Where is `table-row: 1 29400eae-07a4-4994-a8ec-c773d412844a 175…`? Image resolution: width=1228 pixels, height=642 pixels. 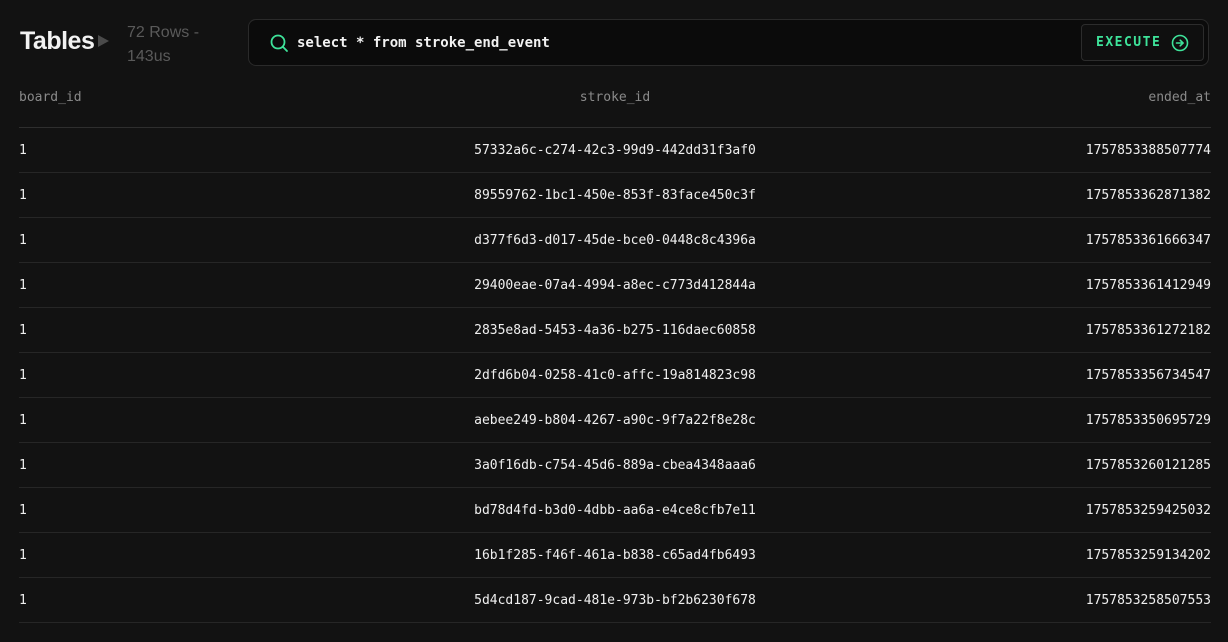
table-row: 1 29400eae-07a4-4994-a8ec-c773d412844a 175… is located at coordinates (615, 285).